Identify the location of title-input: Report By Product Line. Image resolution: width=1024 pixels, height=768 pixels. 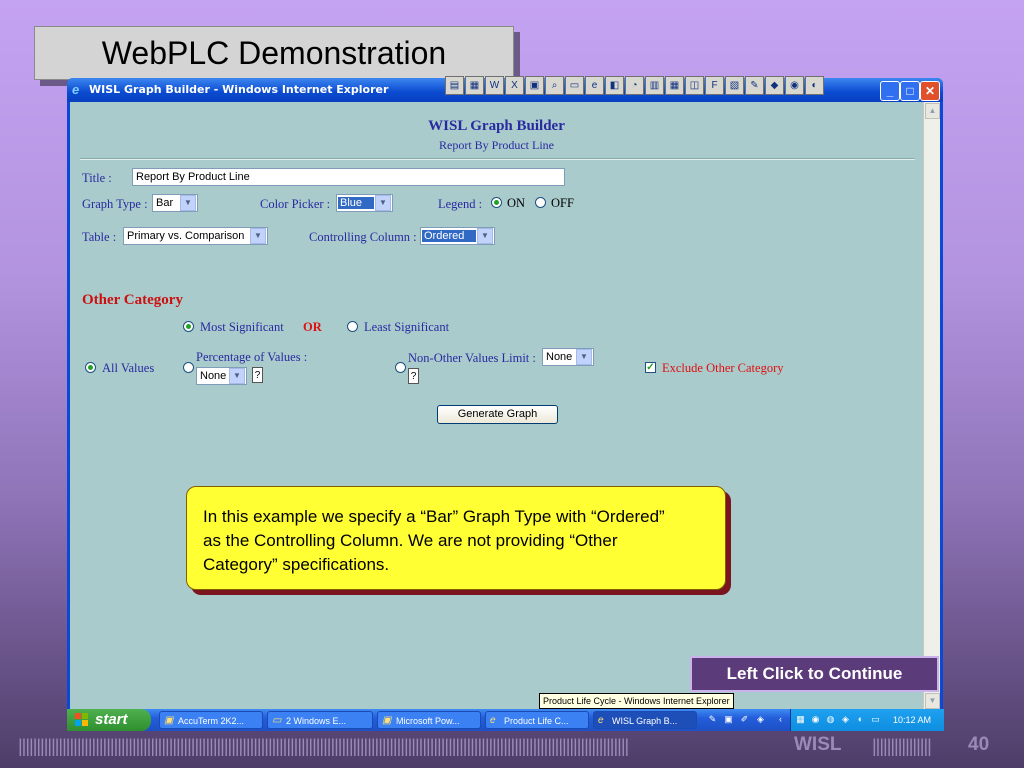
(348, 177).